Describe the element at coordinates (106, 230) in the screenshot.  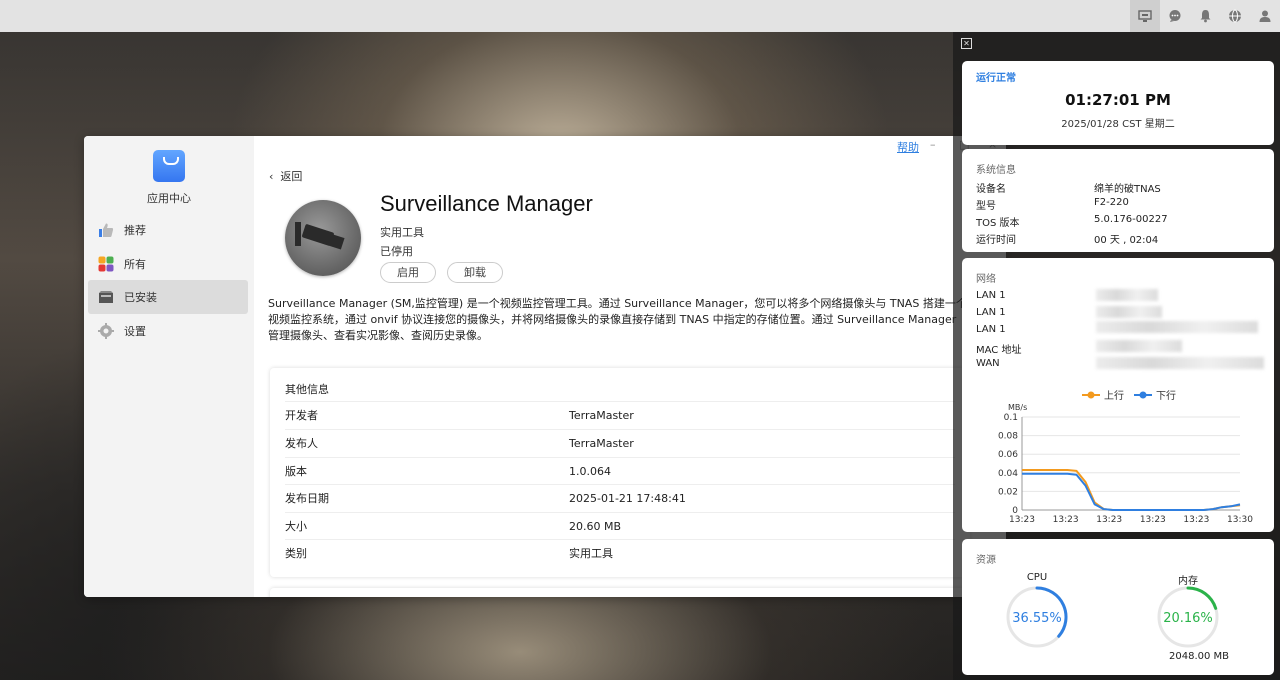
I see `thumbs-up-icon` at that location.